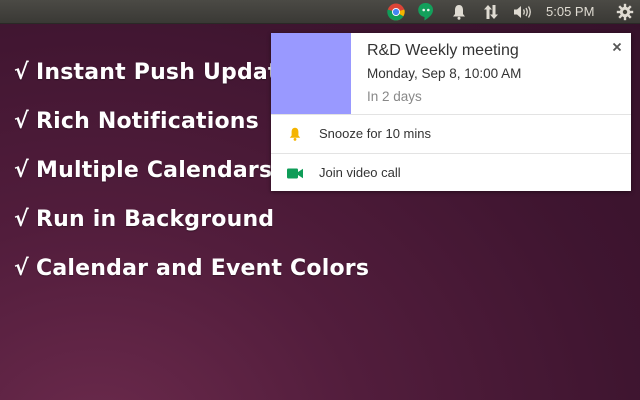 This screenshot has width=640, height=400. I want to click on network-transfer-icon, so click(491, 12).